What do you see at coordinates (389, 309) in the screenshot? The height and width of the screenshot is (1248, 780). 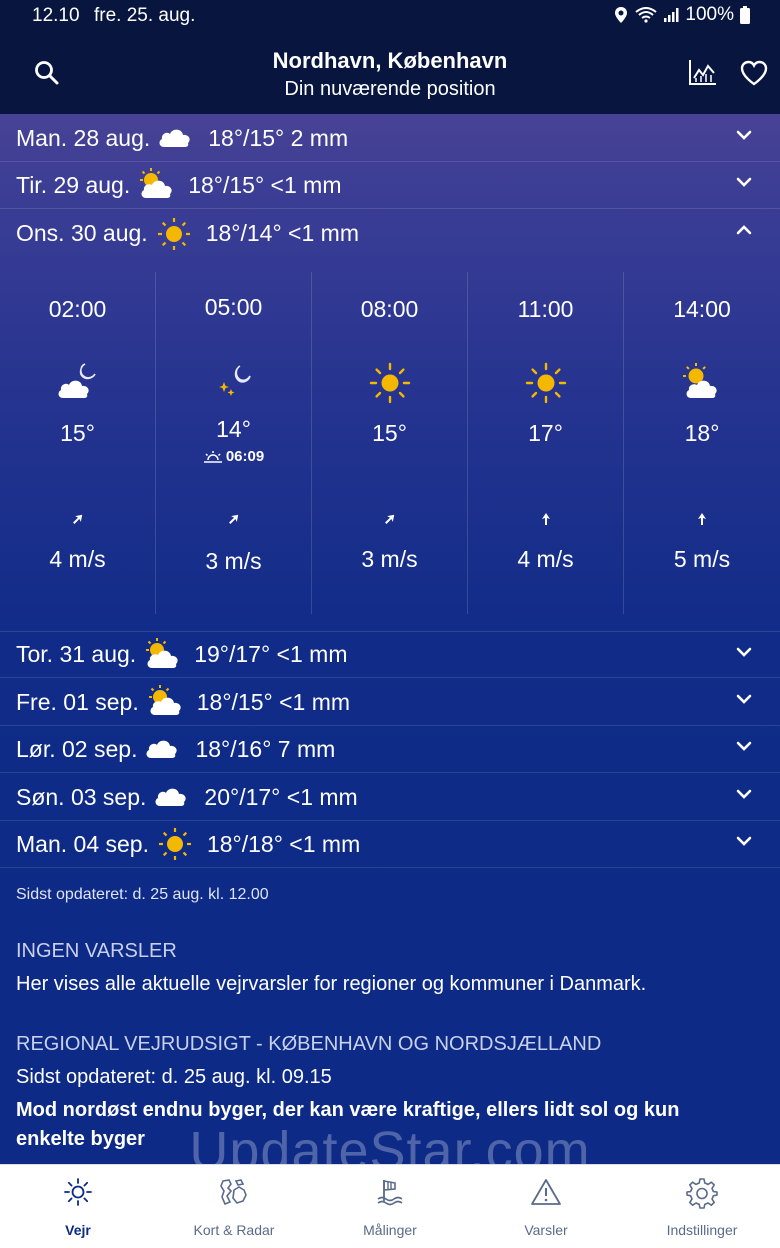 I see `hour-time: 08:00` at bounding box center [389, 309].